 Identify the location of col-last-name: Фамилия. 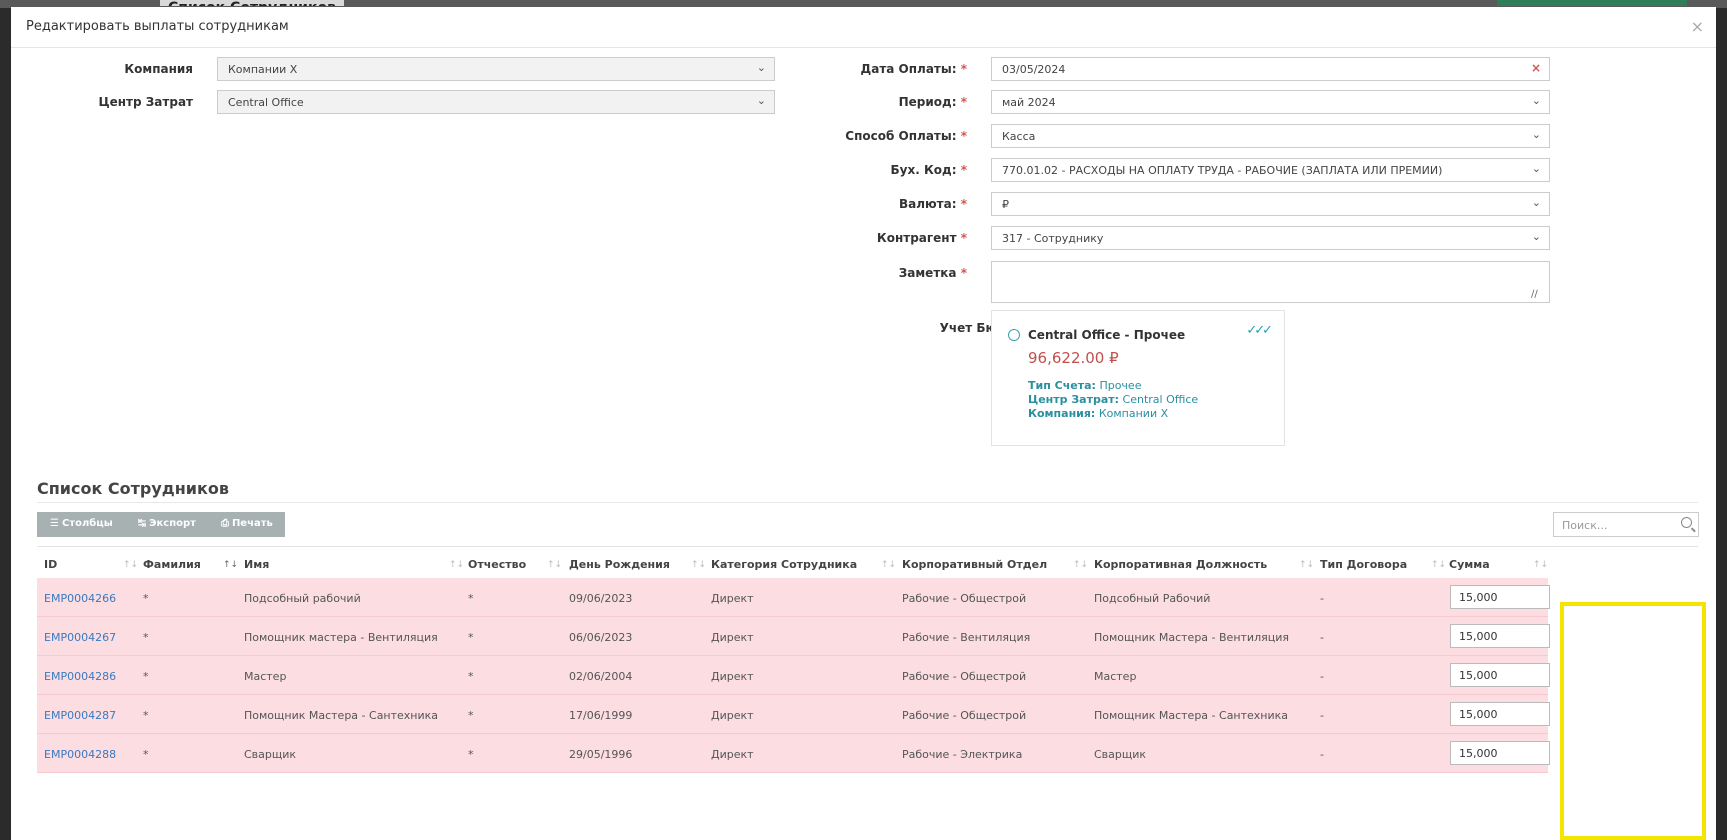
(172, 564).